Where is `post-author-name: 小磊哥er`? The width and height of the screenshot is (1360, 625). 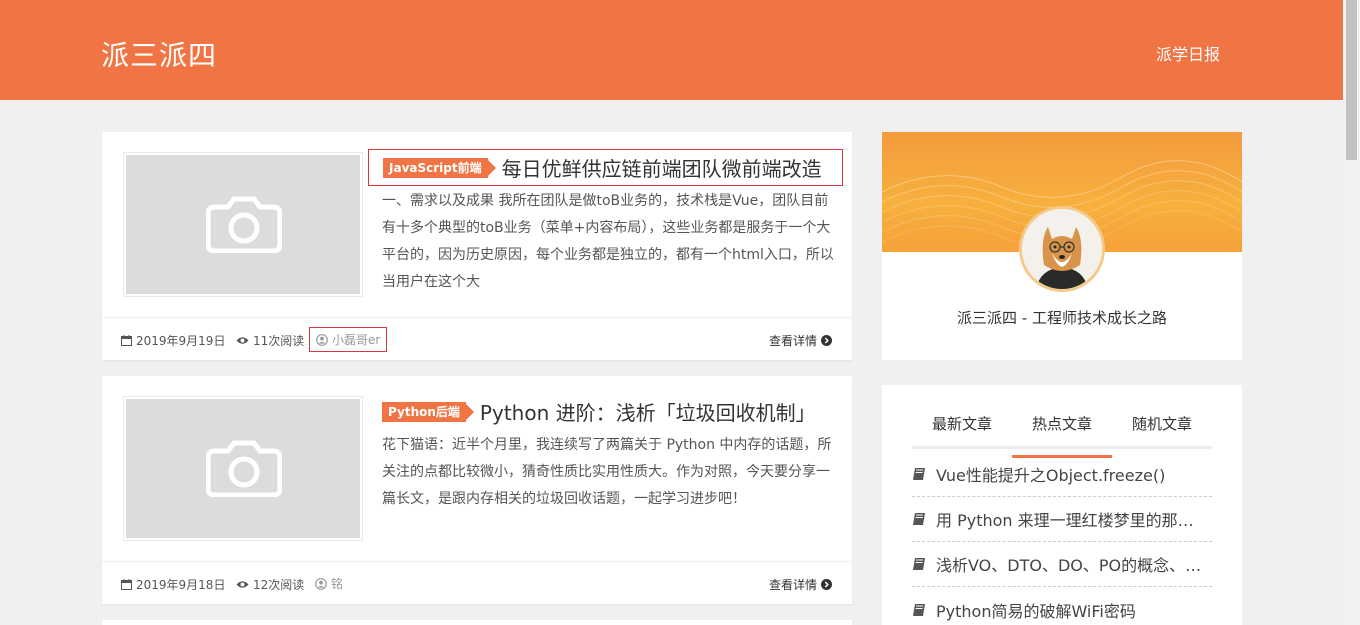 post-author-name: 小磊哥er is located at coordinates (356, 339).